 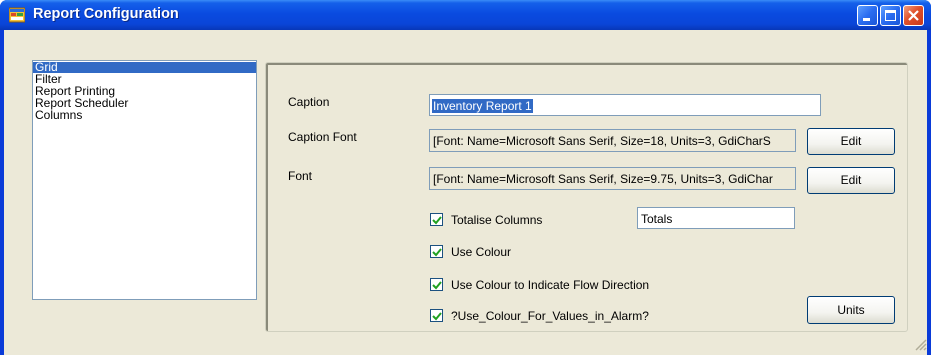 I want to click on caption-input: Inventory Report 1, so click(x=625, y=105).